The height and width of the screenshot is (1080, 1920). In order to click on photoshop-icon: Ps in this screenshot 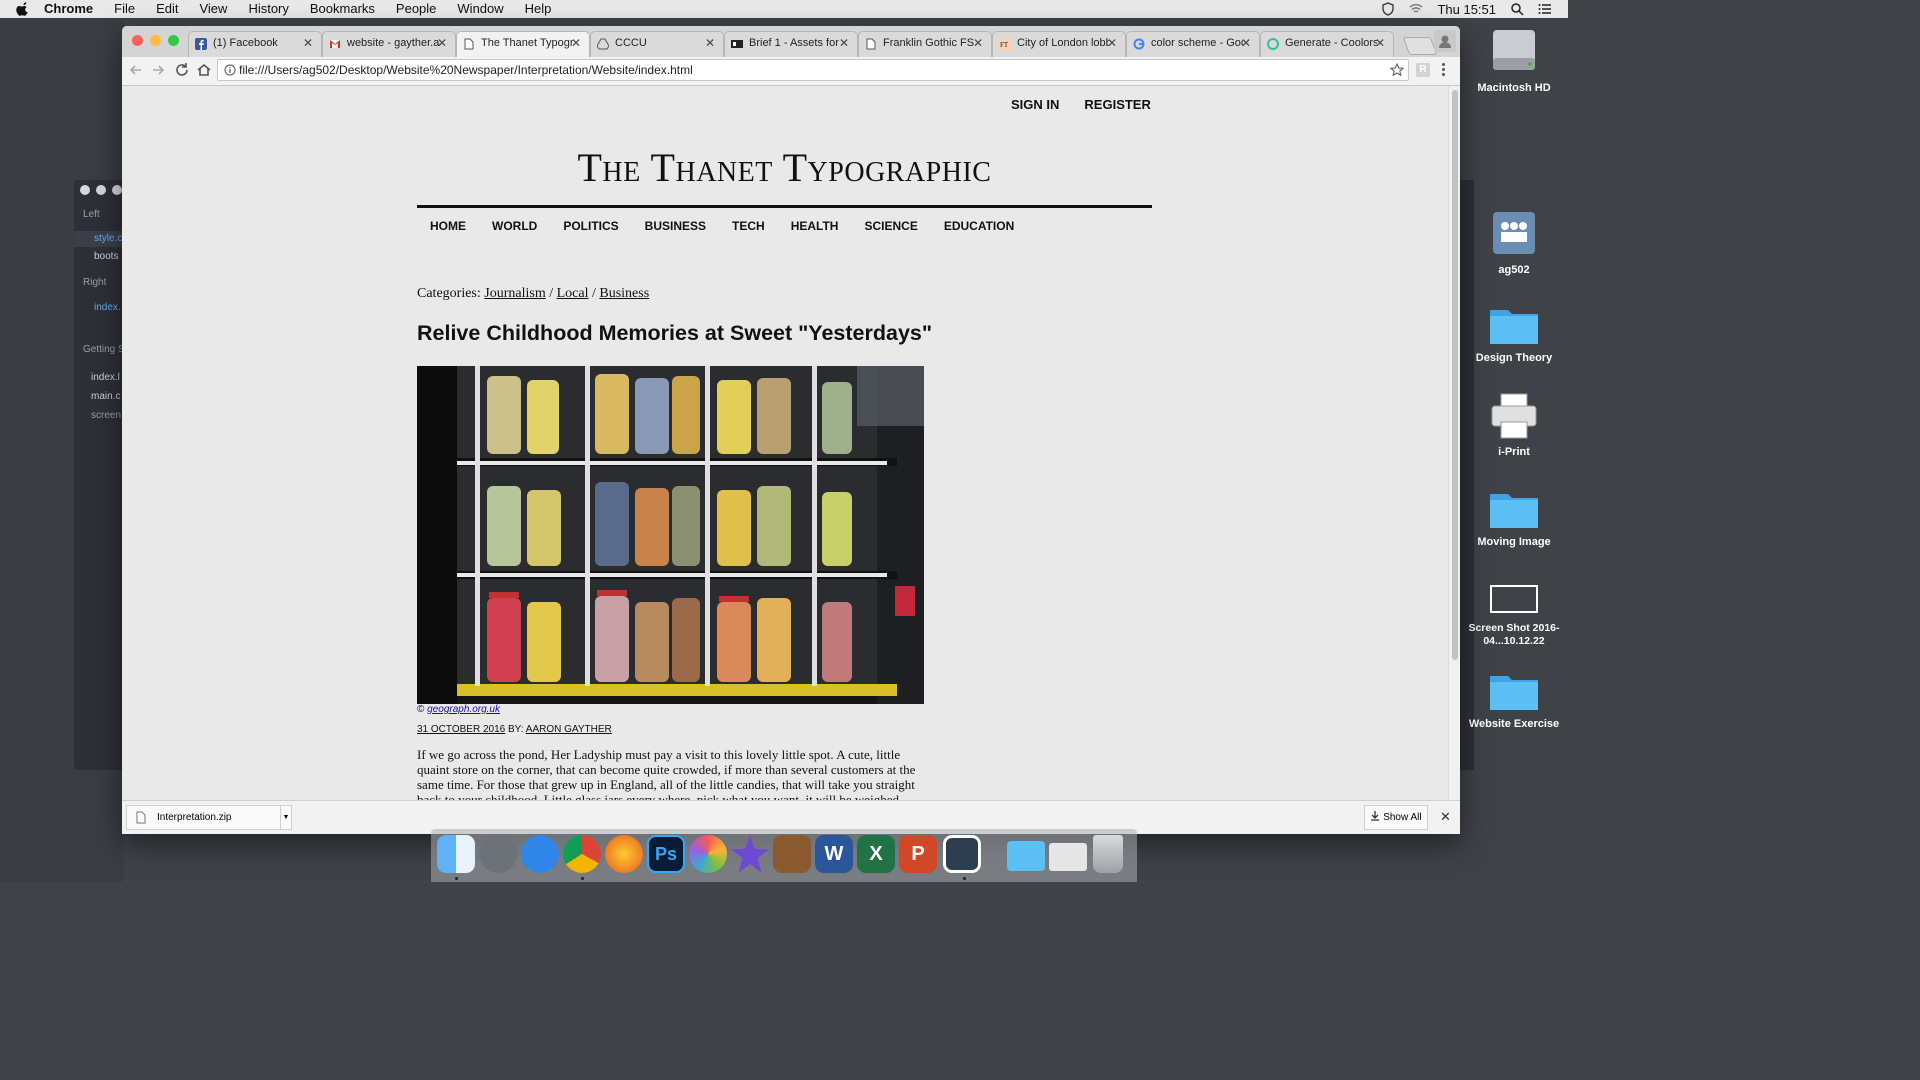, I will do `click(666, 854)`.